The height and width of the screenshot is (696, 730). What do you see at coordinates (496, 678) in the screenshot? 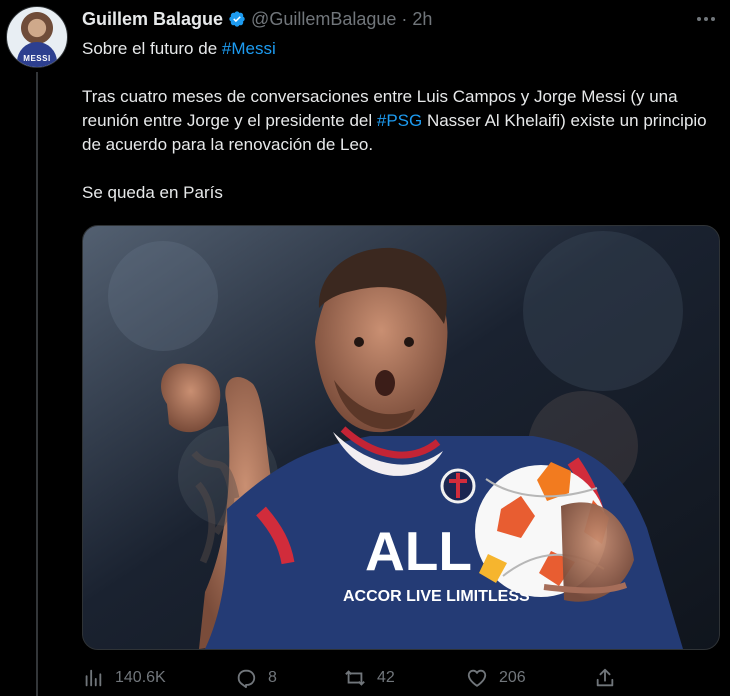
I see `like-button: 206` at bounding box center [496, 678].